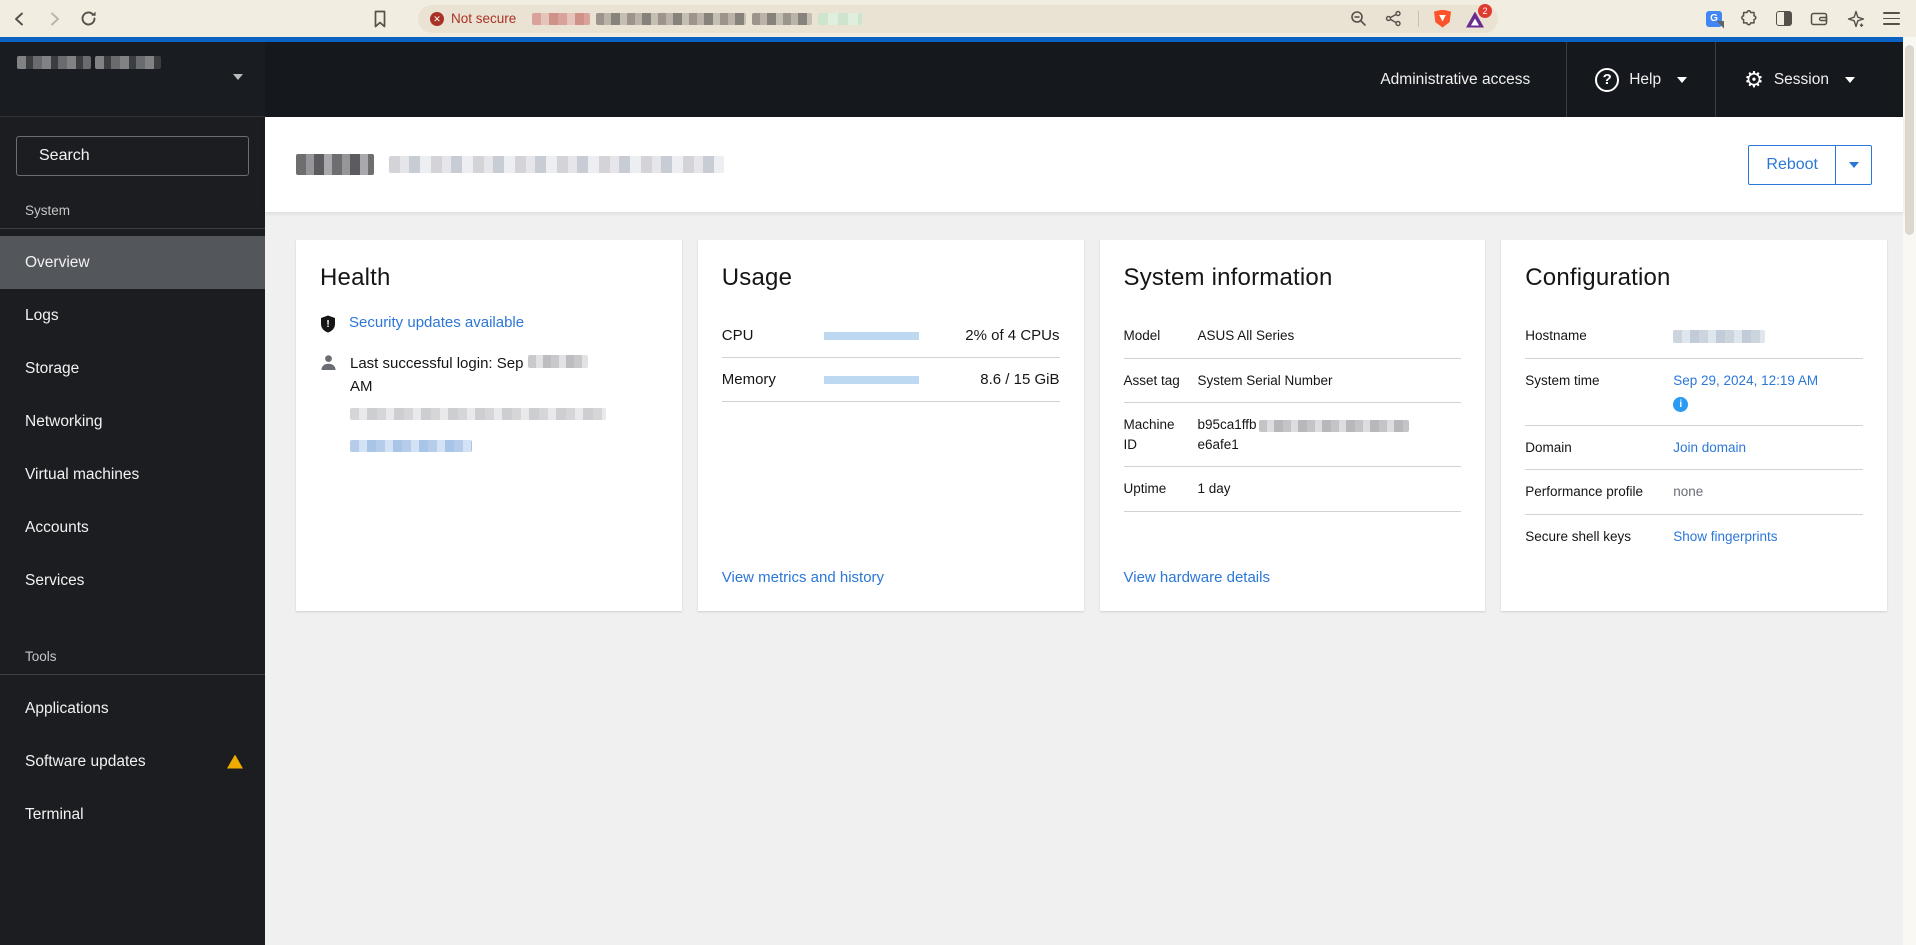 This screenshot has height=945, width=1916. Describe the element at coordinates (1333, 425) in the screenshot. I see `machine-id-redacted` at that location.